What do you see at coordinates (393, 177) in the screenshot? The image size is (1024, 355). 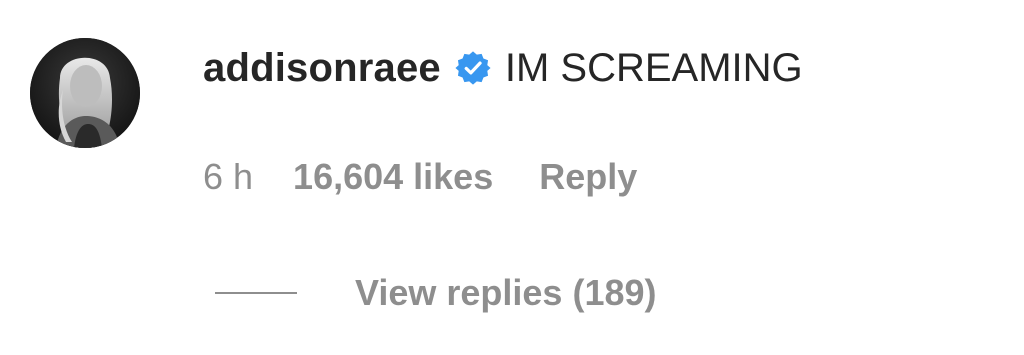 I see `likes-count-button: 16,604 likes` at bounding box center [393, 177].